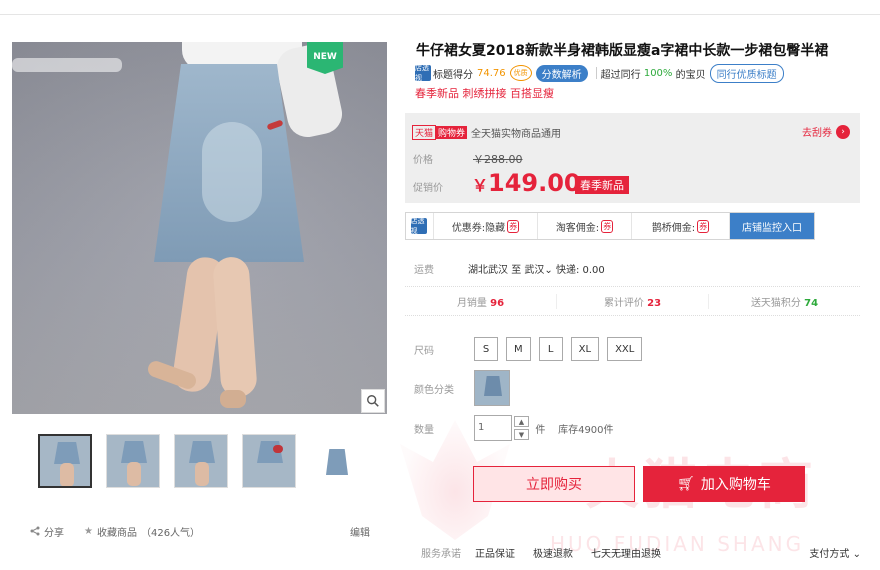 This screenshot has height=570, width=880. Describe the element at coordinates (509, 268) in the screenshot. I see `shipping-row: 运费 湖北武汉 至 武汉⌄ 快递: 0.00` at that location.